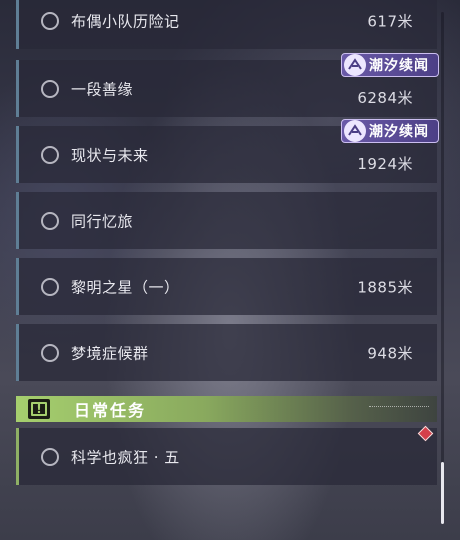  I want to click on quest-distance: 617米, so click(390, 21).